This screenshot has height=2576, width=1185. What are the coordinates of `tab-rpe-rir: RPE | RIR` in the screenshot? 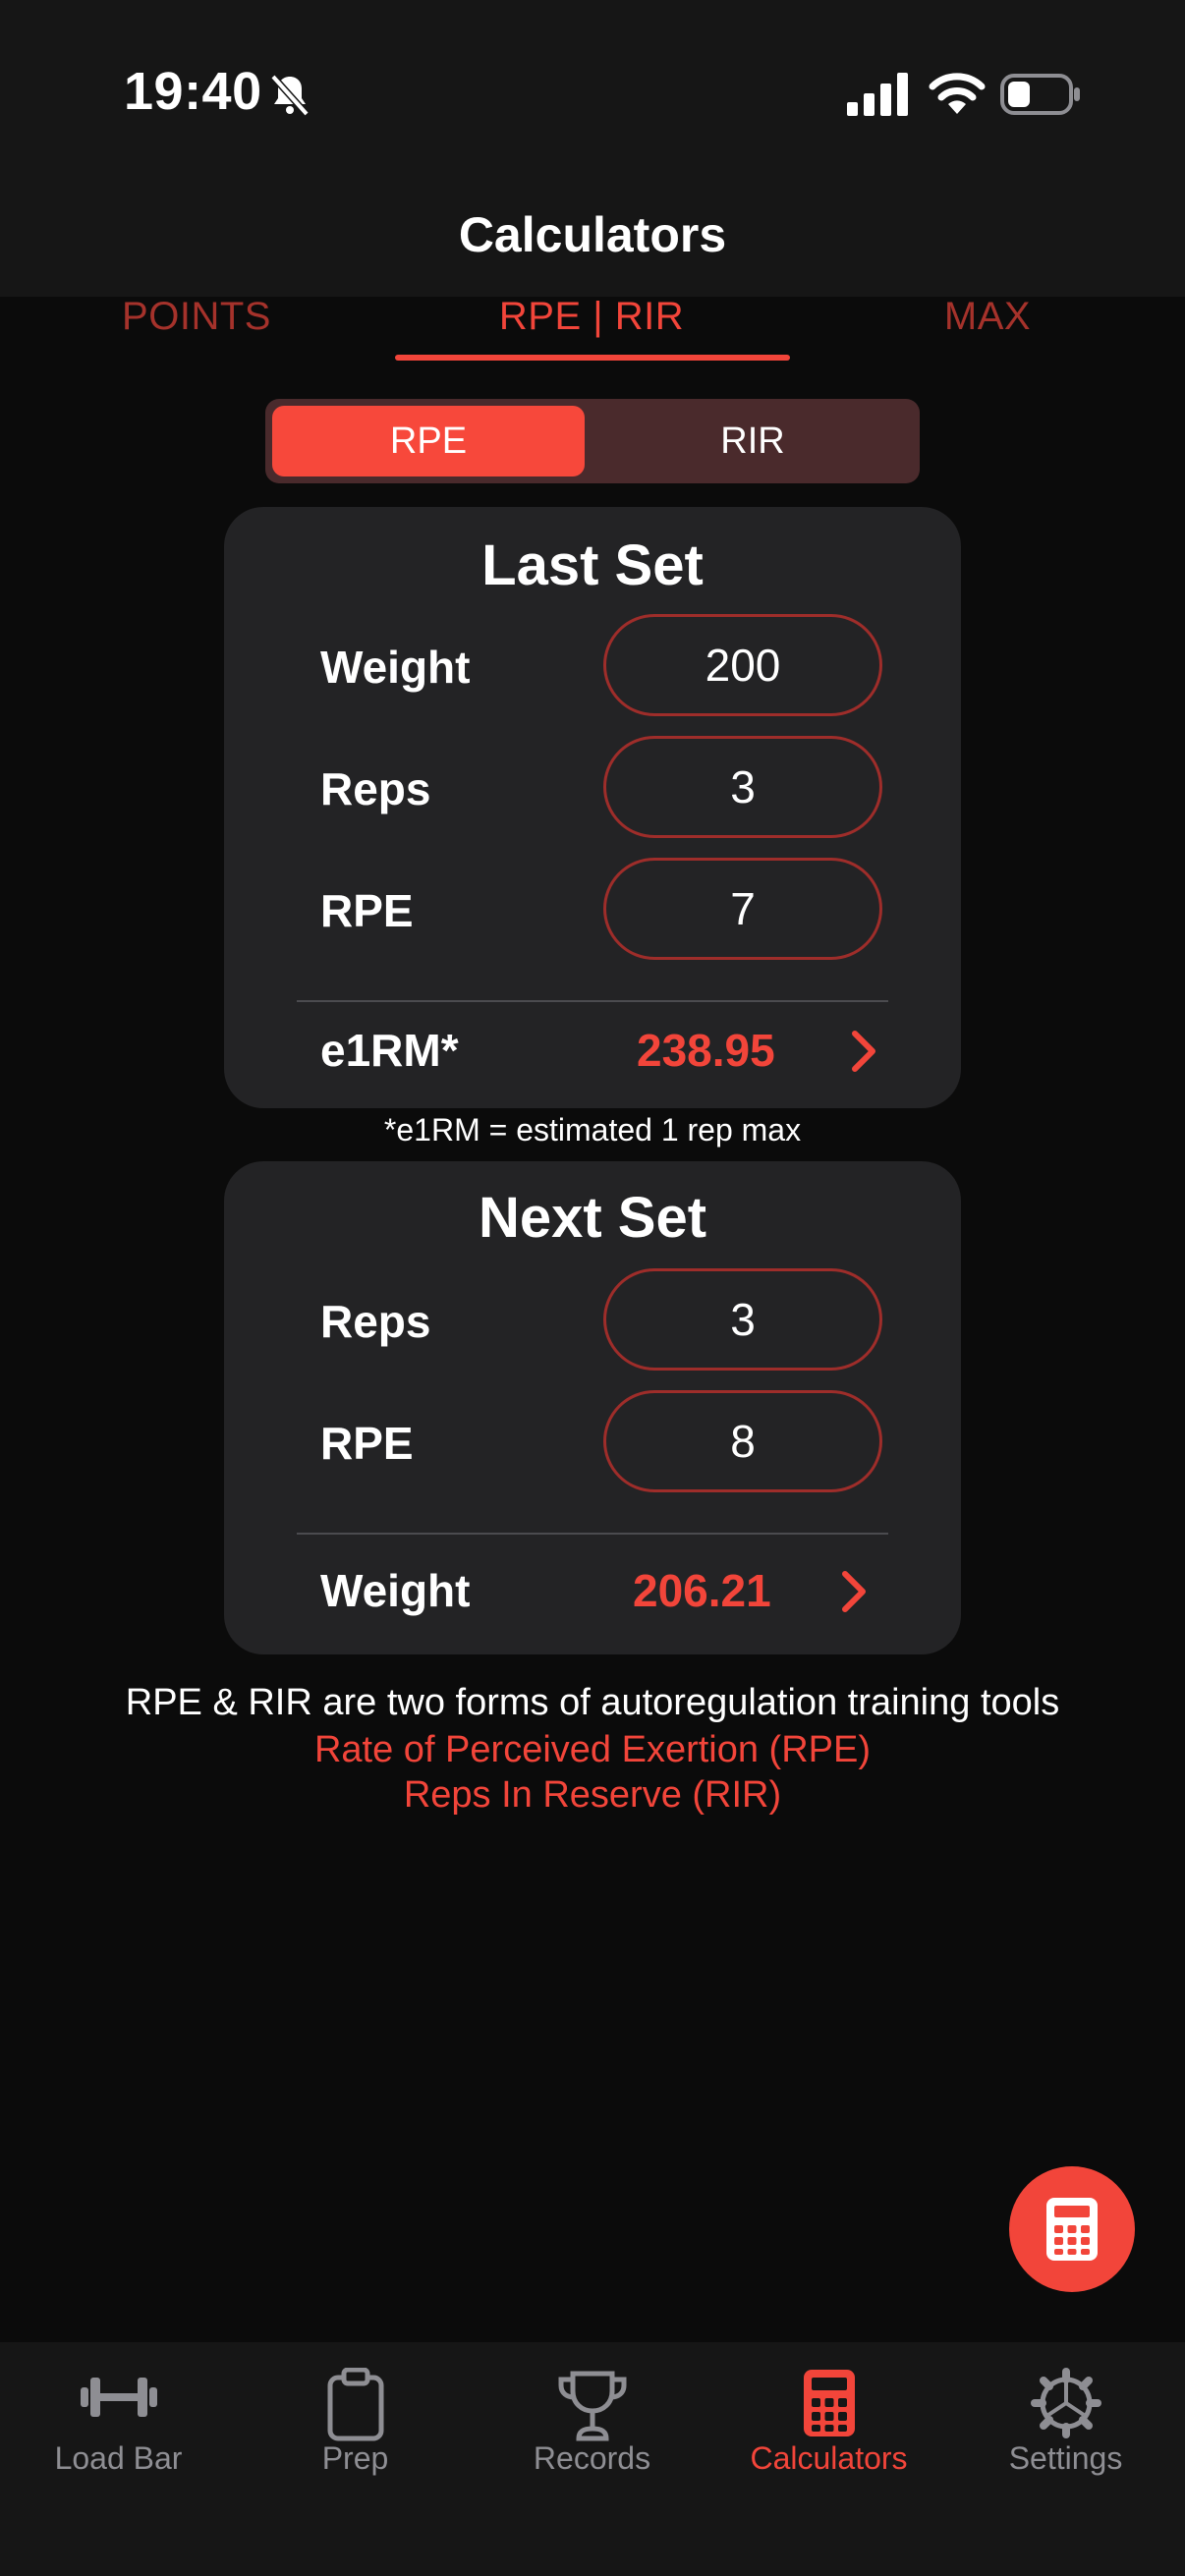 It's located at (592, 324).